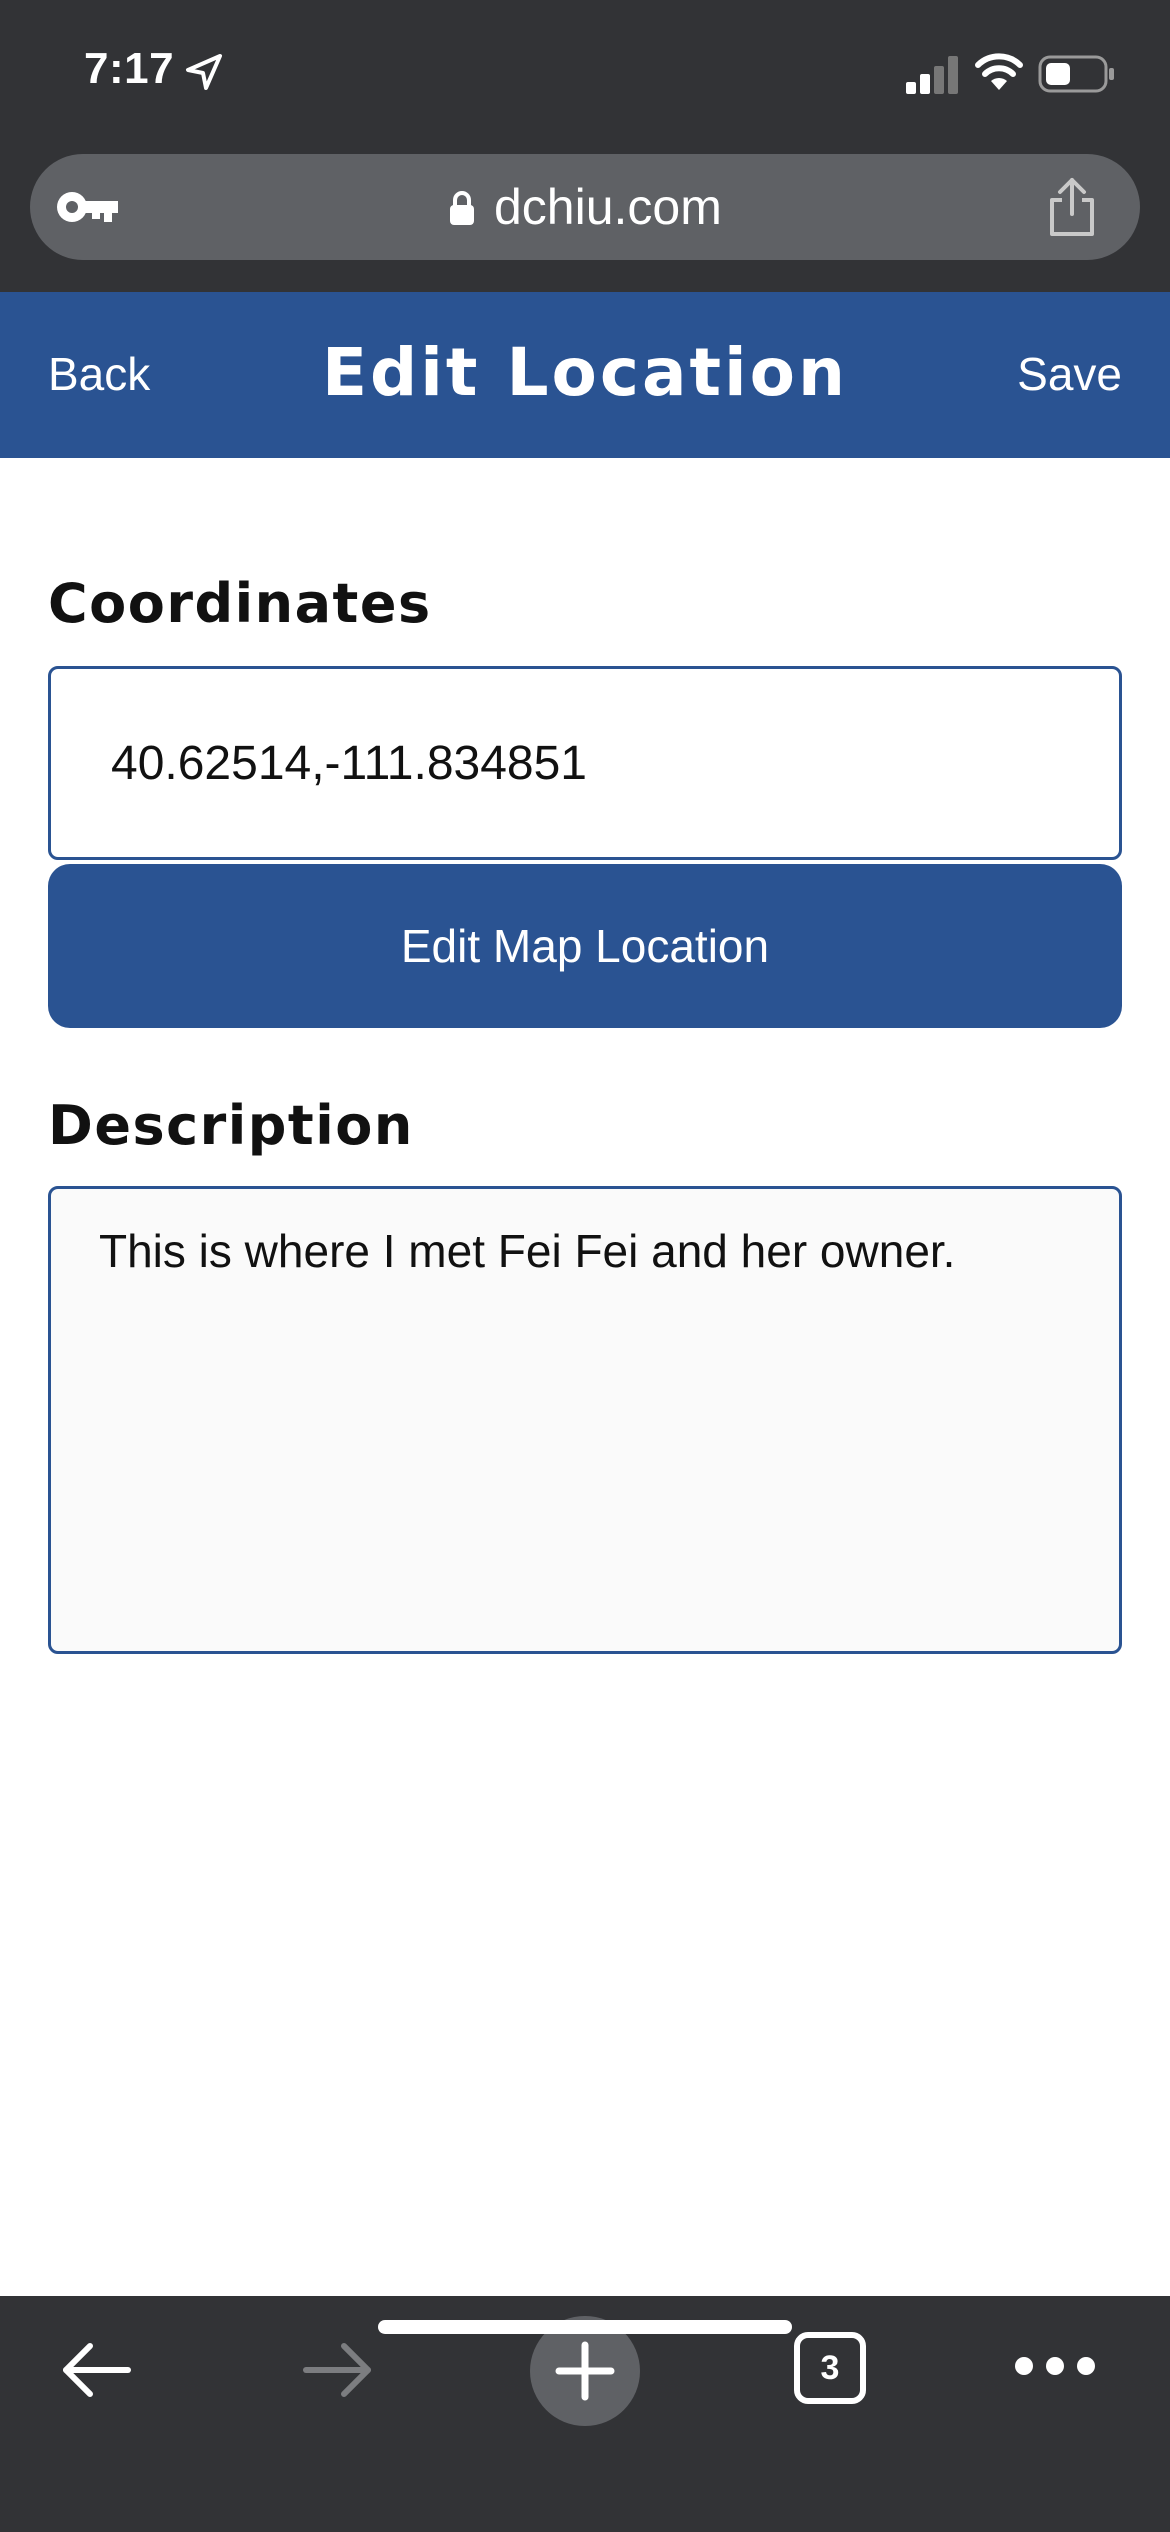 This screenshot has width=1170, height=2532. I want to click on coordinates-input, so click(585, 763).